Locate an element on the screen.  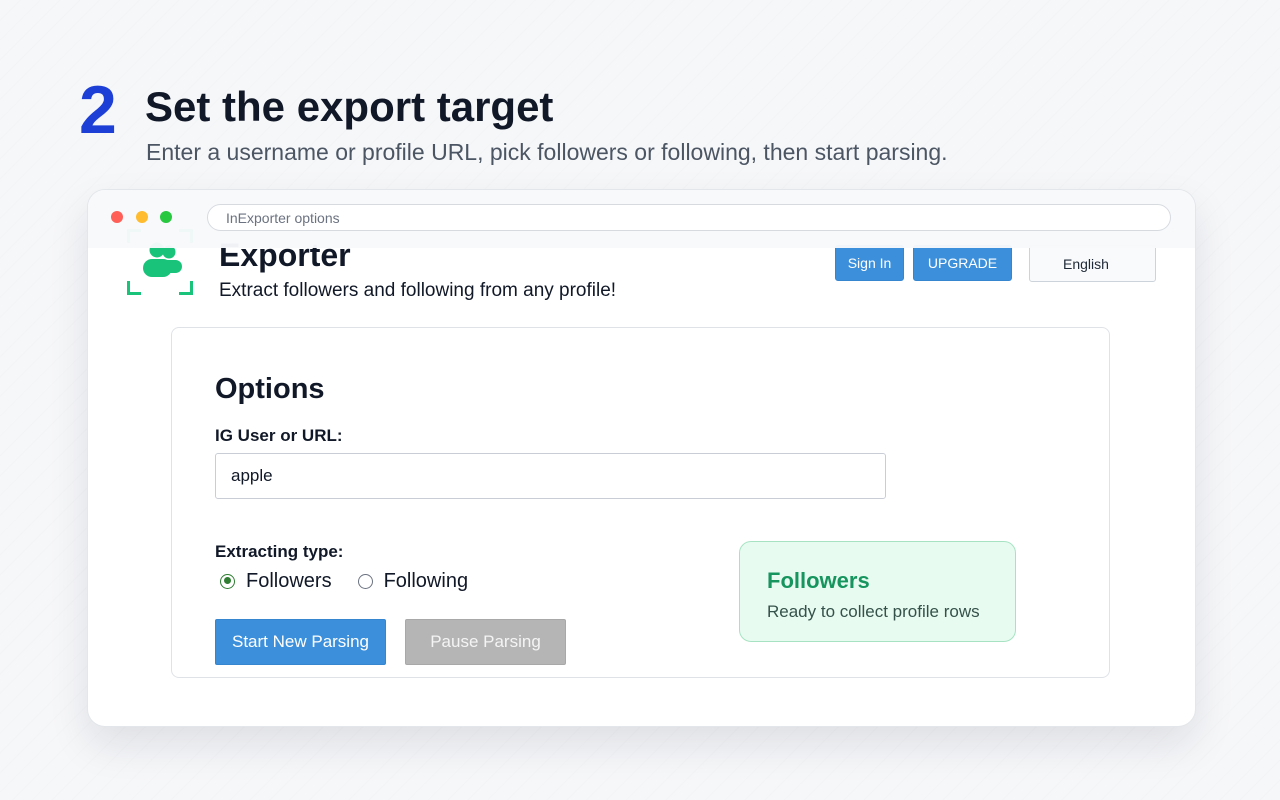
upgrade-button: UPGRADE is located at coordinates (962, 263).